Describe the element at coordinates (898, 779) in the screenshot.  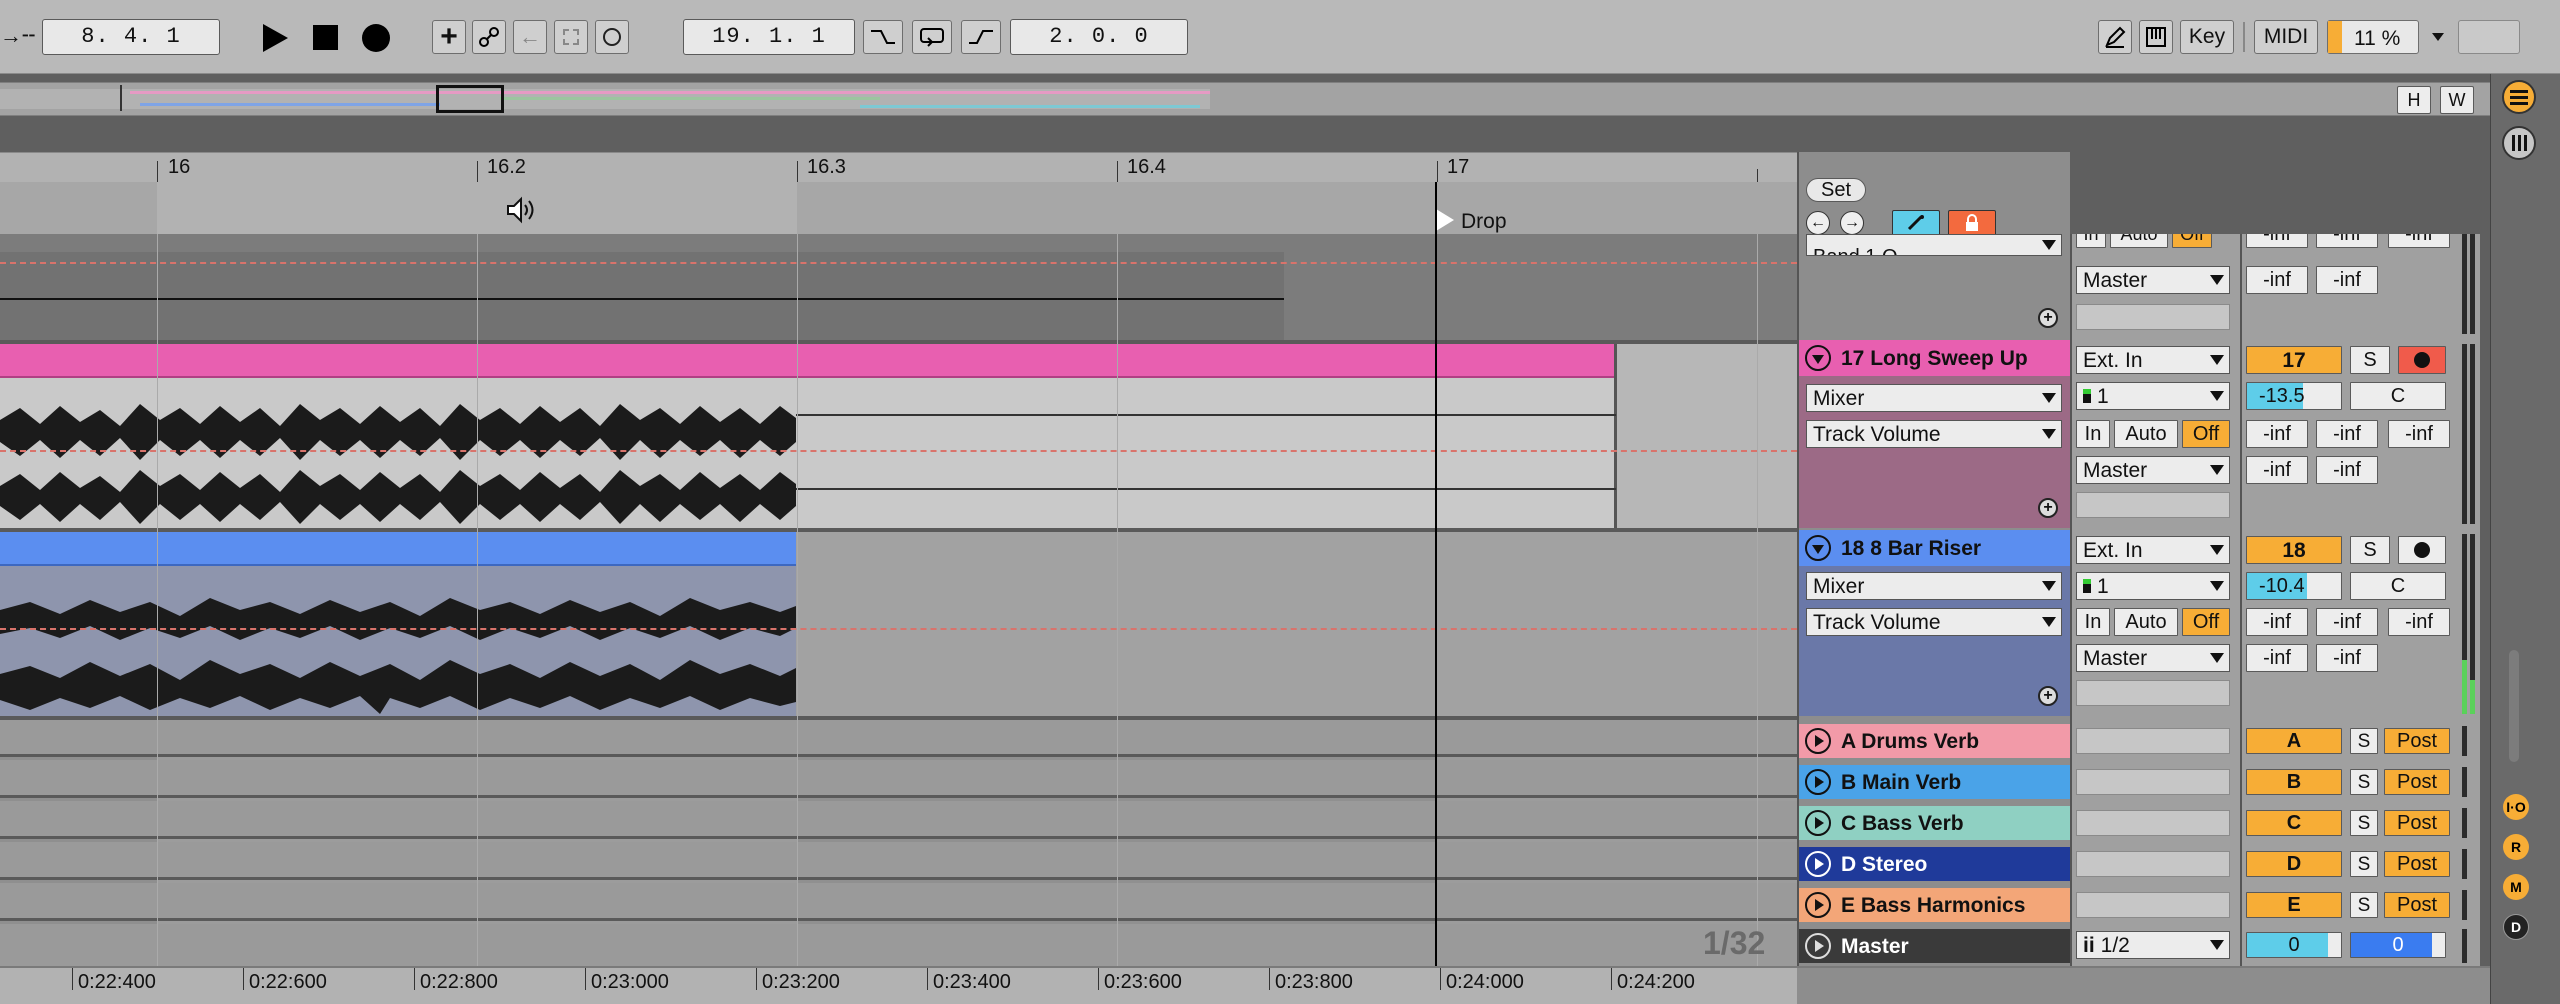
I see `return-lane-b` at that location.